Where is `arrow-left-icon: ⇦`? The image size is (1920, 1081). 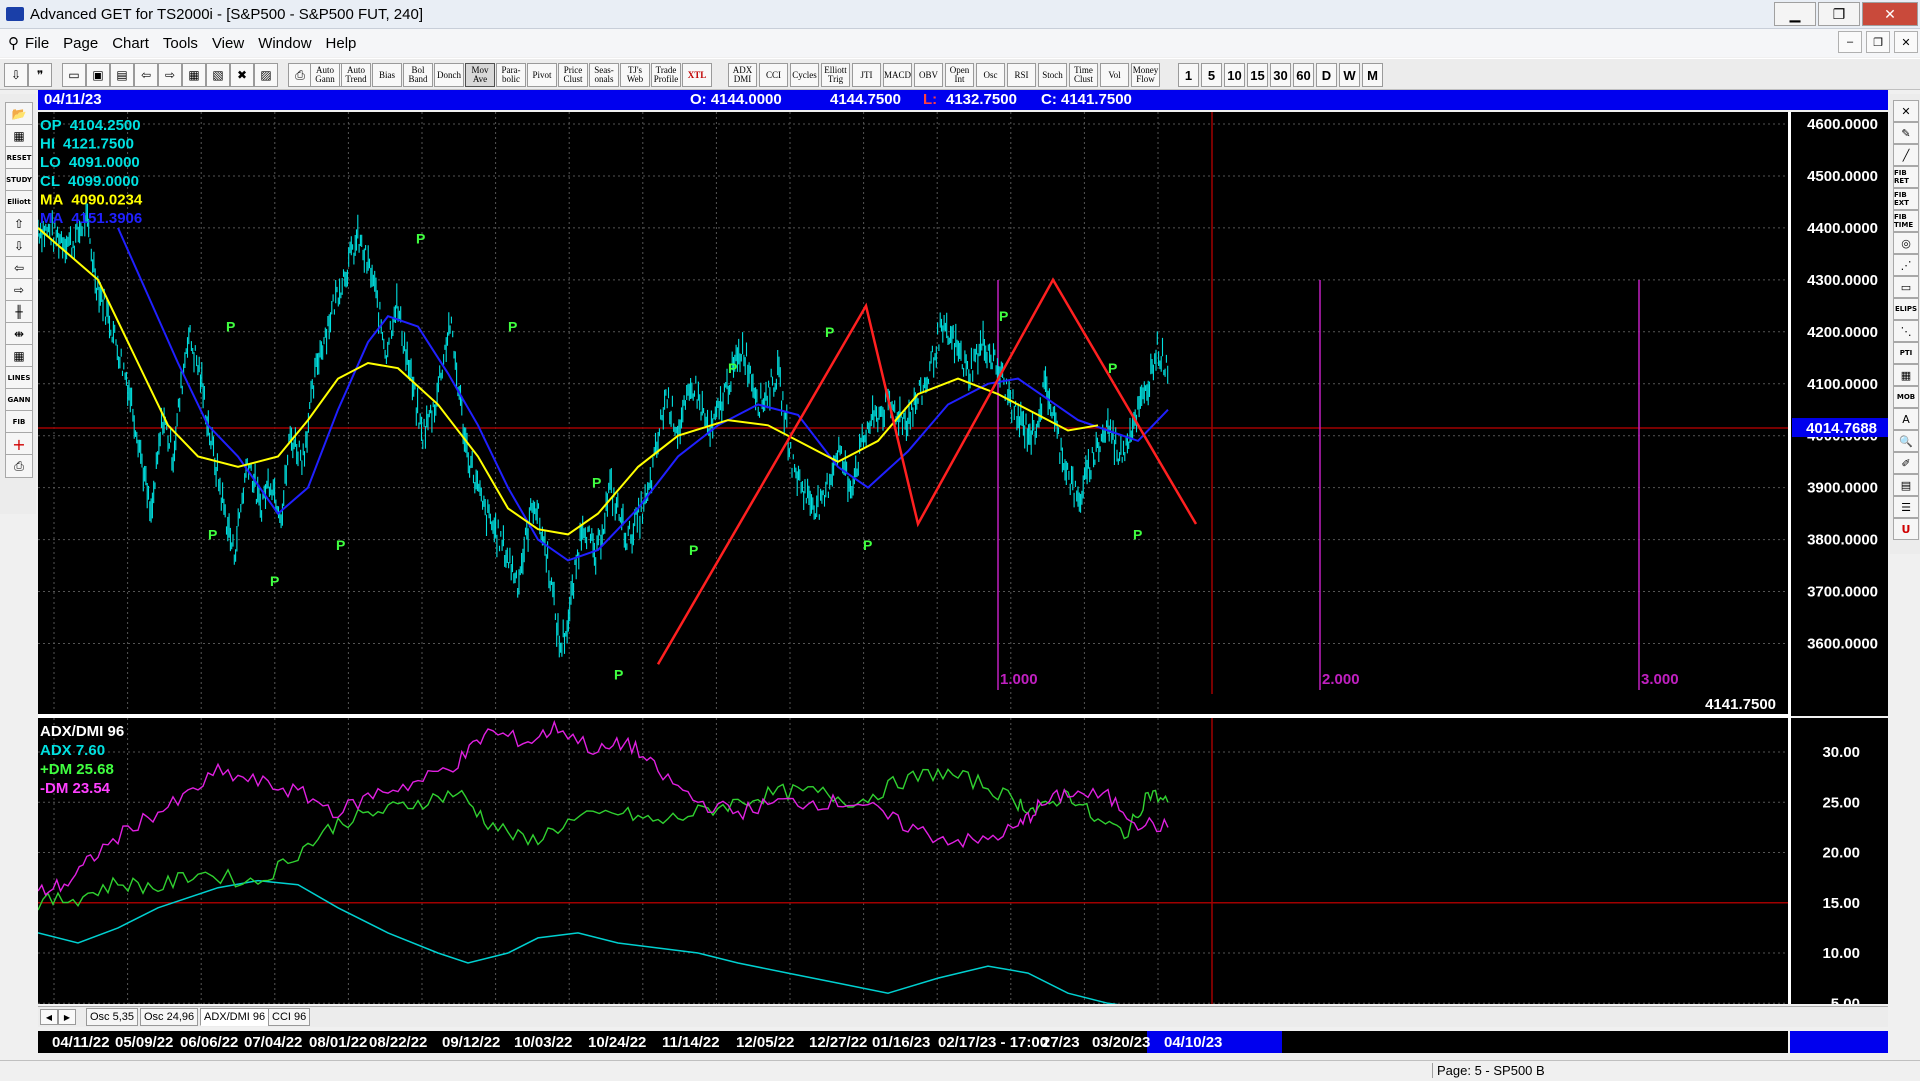
arrow-left-icon: ⇦ is located at coordinates (19, 268).